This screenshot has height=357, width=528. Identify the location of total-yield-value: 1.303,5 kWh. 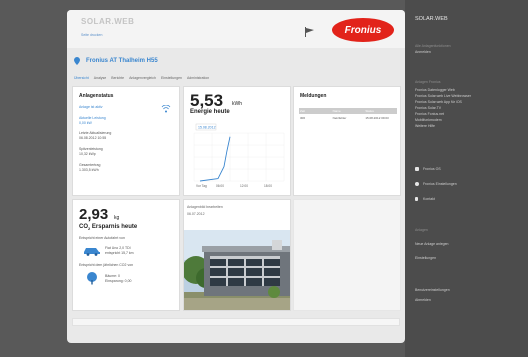
(89, 170).